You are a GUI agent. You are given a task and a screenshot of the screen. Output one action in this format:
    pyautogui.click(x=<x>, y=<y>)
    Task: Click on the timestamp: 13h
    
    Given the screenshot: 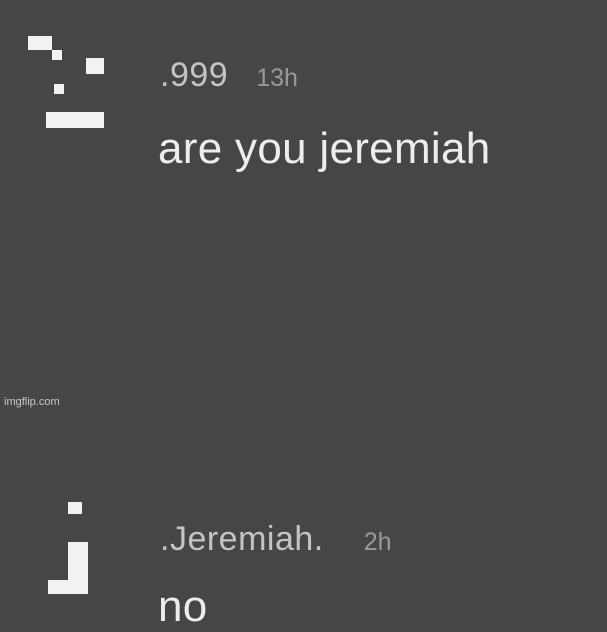 What is the action you would take?
    pyautogui.click(x=277, y=78)
    